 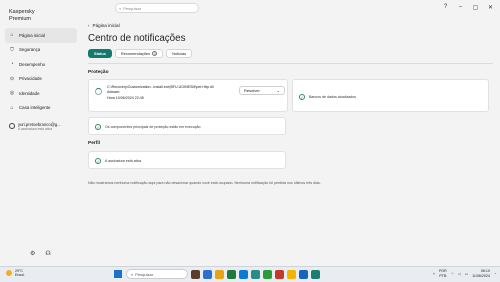 I want to click on sidebar-item-privacy: ⊙ Privacidade, so click(x=41, y=79).